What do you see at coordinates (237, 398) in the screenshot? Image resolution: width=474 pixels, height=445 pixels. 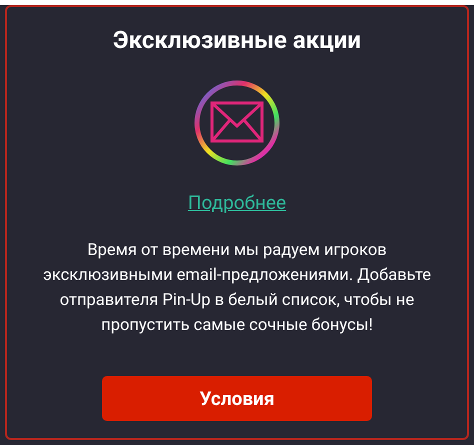 I see `terms-button: Условия` at bounding box center [237, 398].